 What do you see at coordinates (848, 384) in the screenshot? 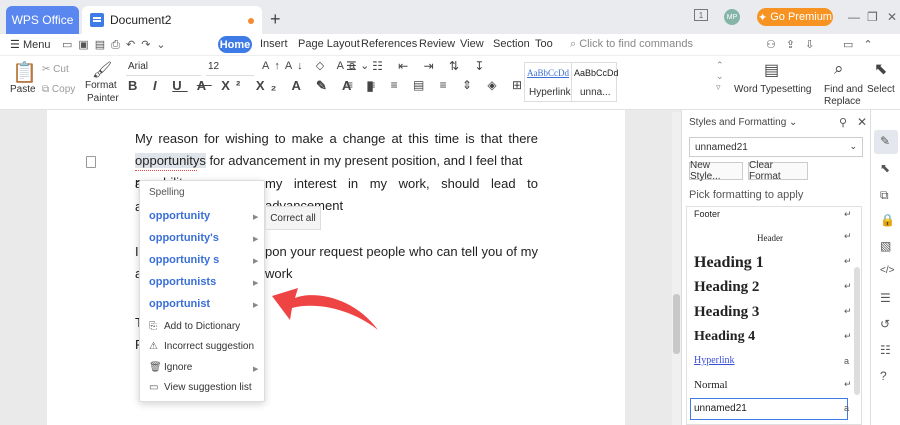
I see `paragraph-mark-icon: ↵` at bounding box center [848, 384].